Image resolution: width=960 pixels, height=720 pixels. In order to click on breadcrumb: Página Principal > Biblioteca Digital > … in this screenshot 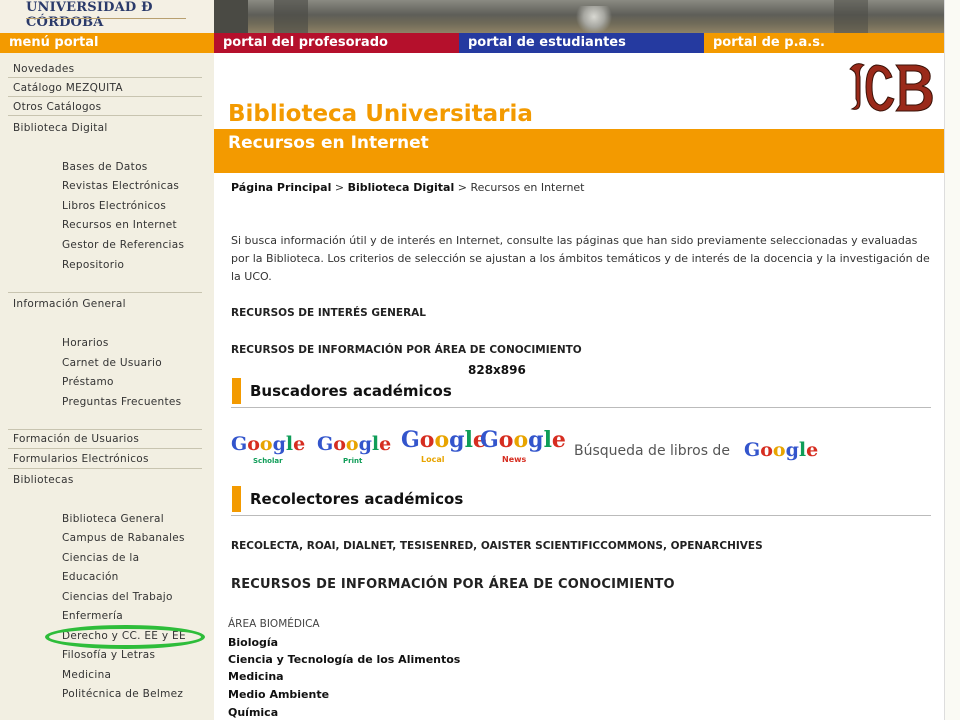, I will do `click(408, 187)`.